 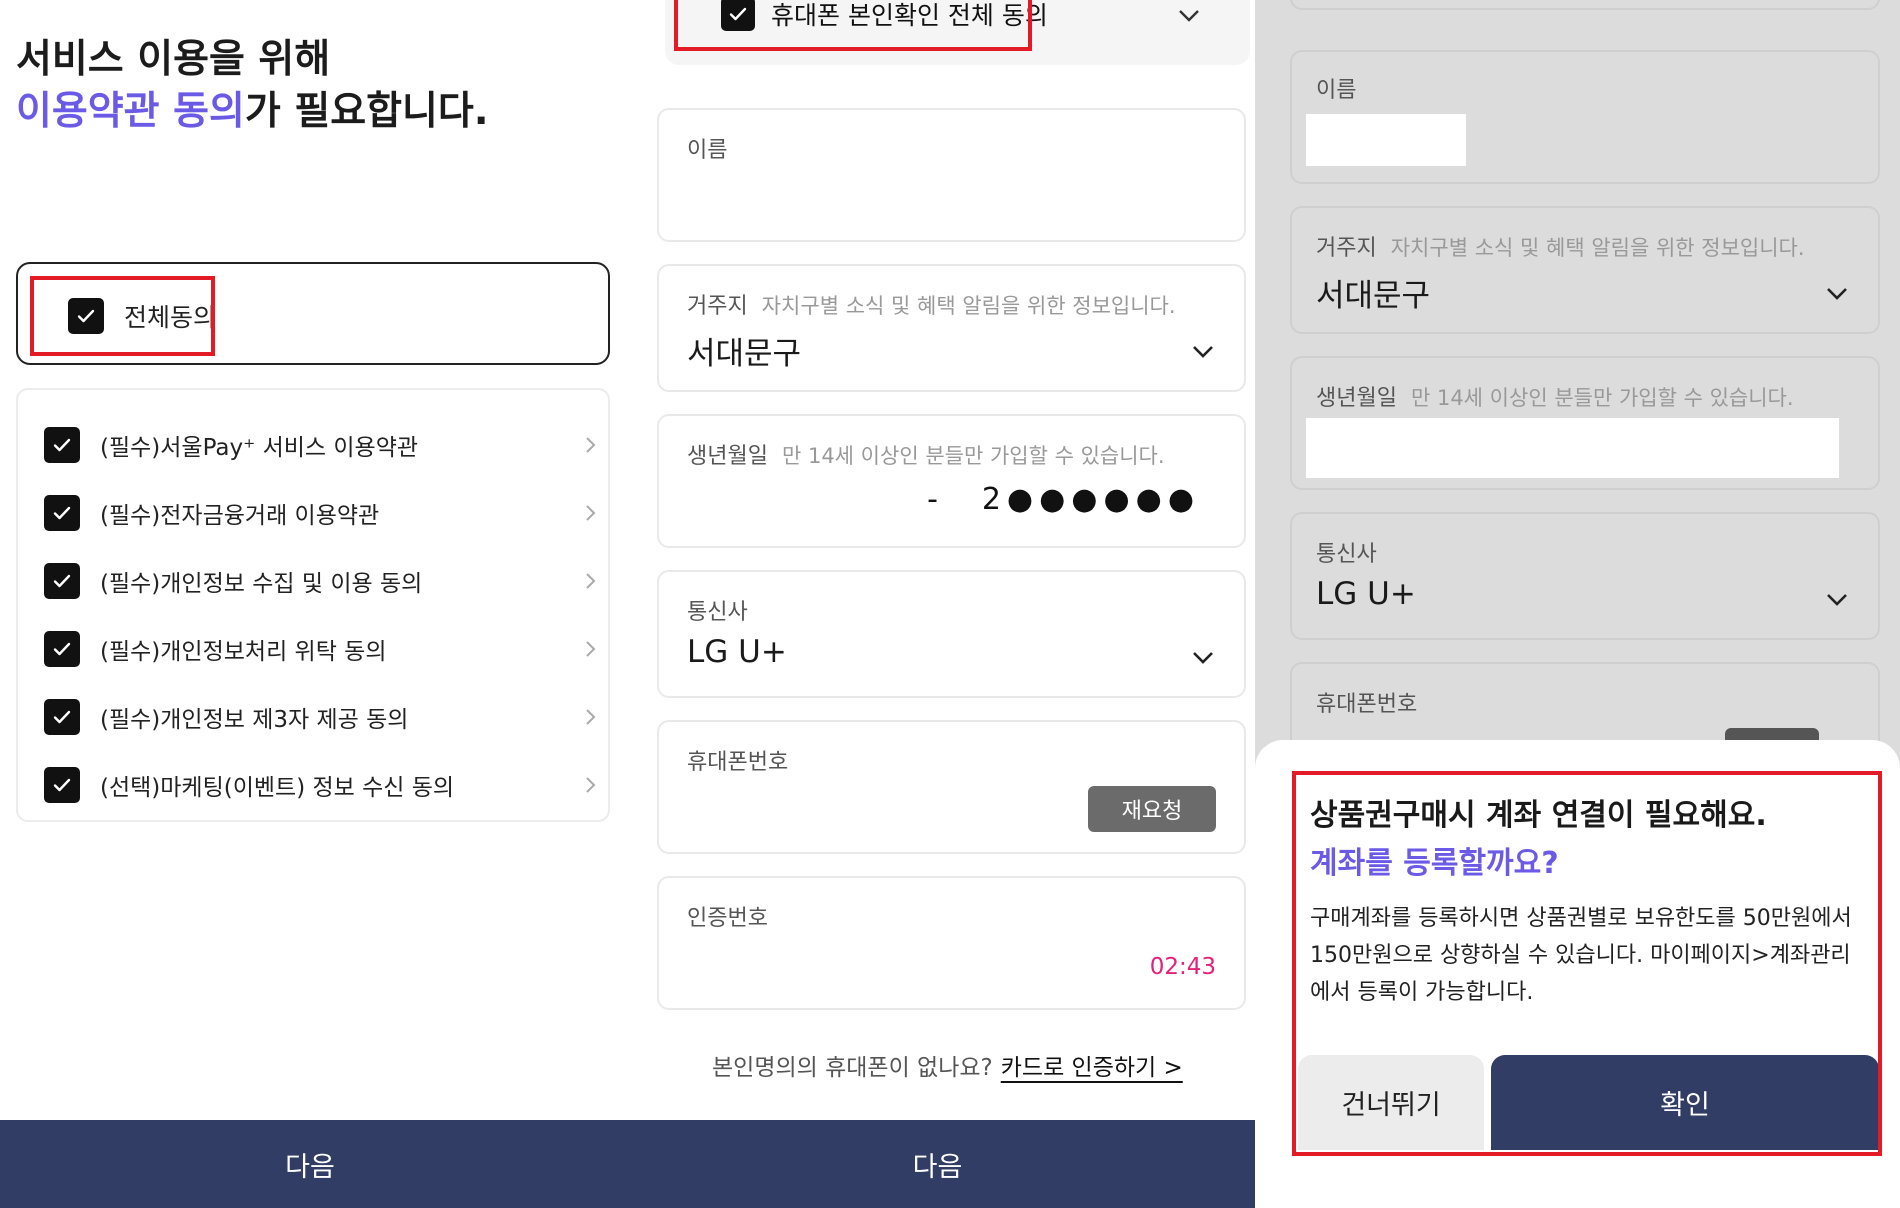 I want to click on card-auth-link: 카드로 인증하기 >, so click(x=1092, y=1068).